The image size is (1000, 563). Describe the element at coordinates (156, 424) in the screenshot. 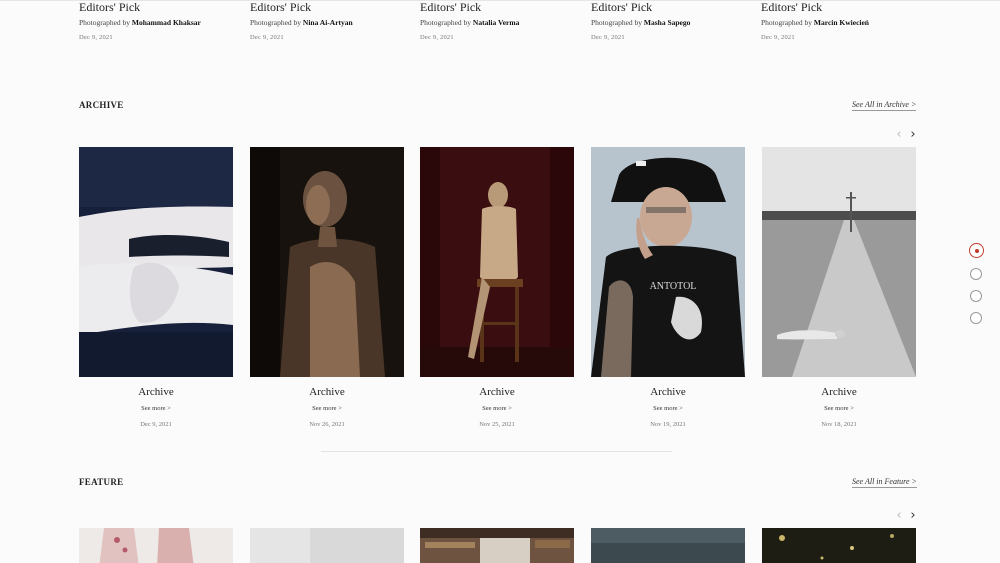

I see `card-date: Dec 9, 2021` at that location.